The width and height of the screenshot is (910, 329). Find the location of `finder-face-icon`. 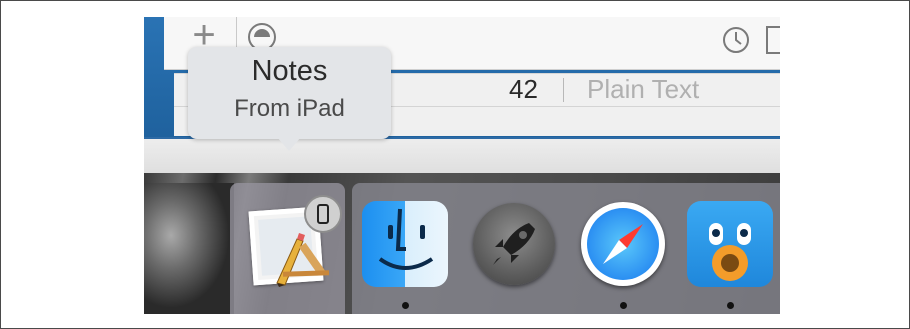

finder-face-icon is located at coordinates (406, 239).